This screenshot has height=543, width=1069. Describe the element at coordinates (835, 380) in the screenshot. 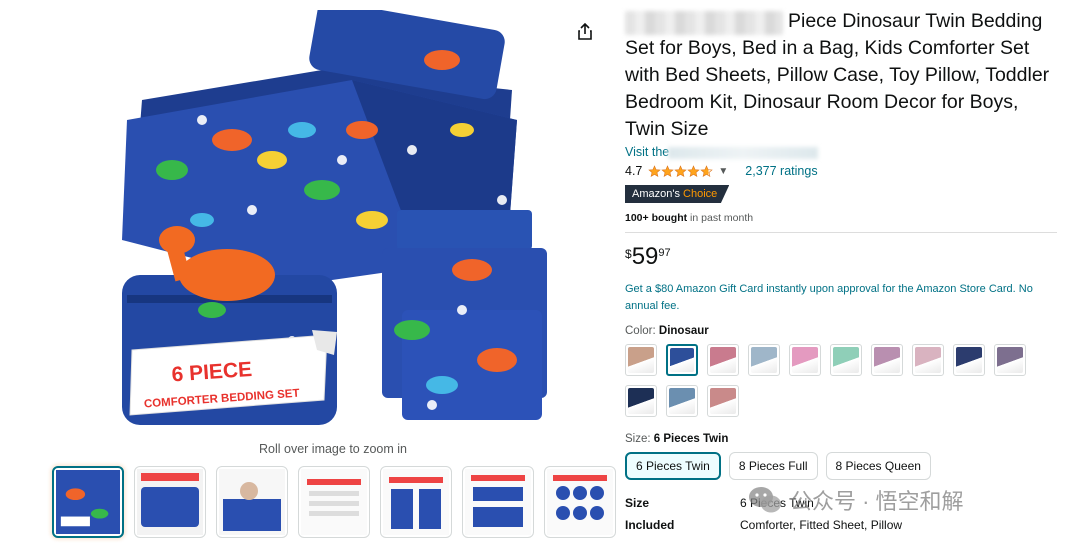

I see `color-swatches` at that location.